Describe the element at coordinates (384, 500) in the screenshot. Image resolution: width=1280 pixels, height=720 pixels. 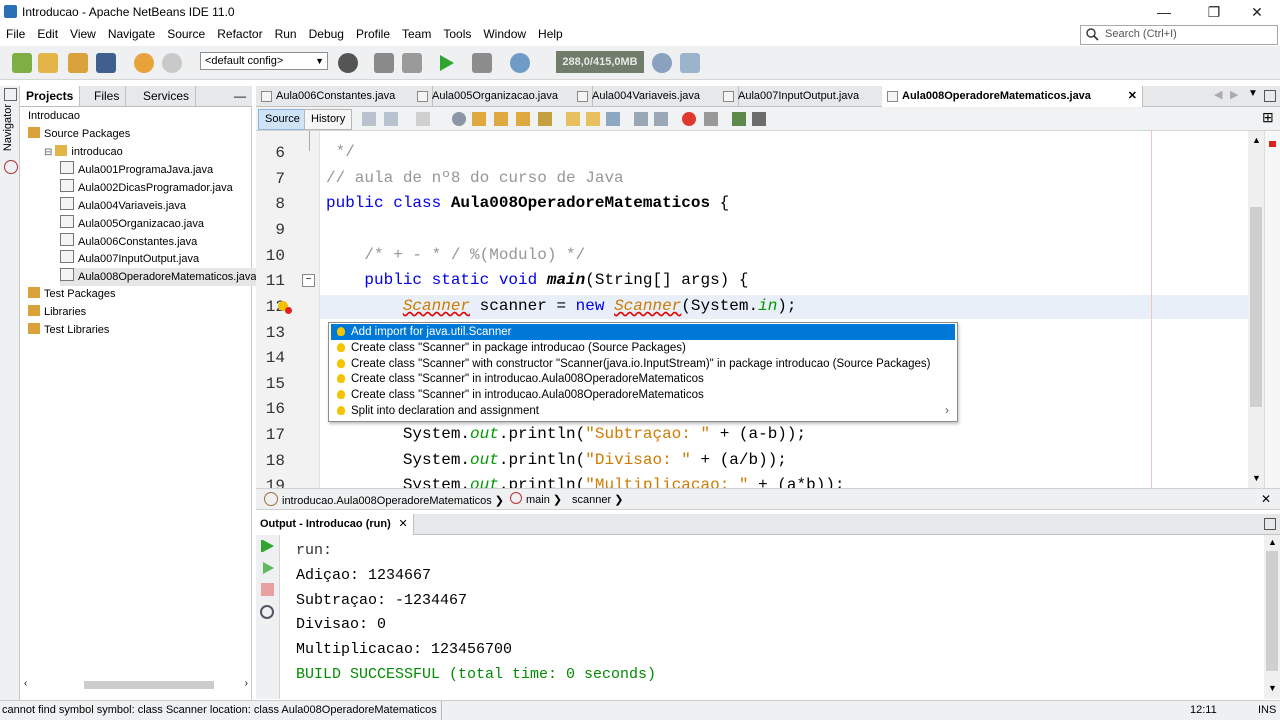
I see `breadcrumb-class: introducao.Aula008OperadoreMatematicos ❯` at that location.